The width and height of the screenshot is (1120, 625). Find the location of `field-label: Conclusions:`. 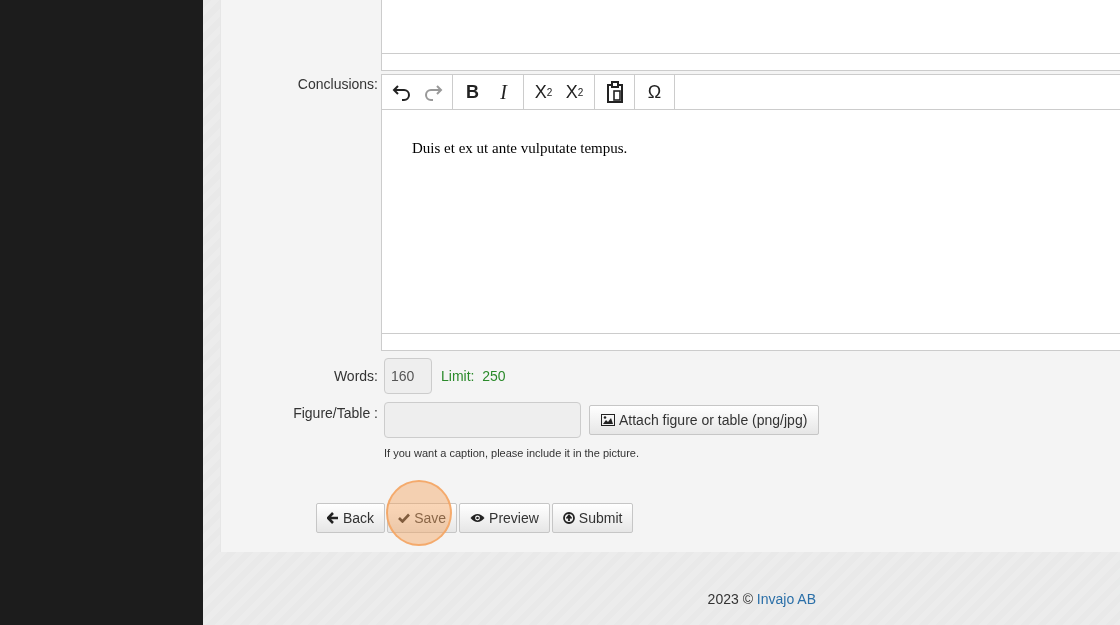

field-label: Conclusions: is located at coordinates (337, 84).